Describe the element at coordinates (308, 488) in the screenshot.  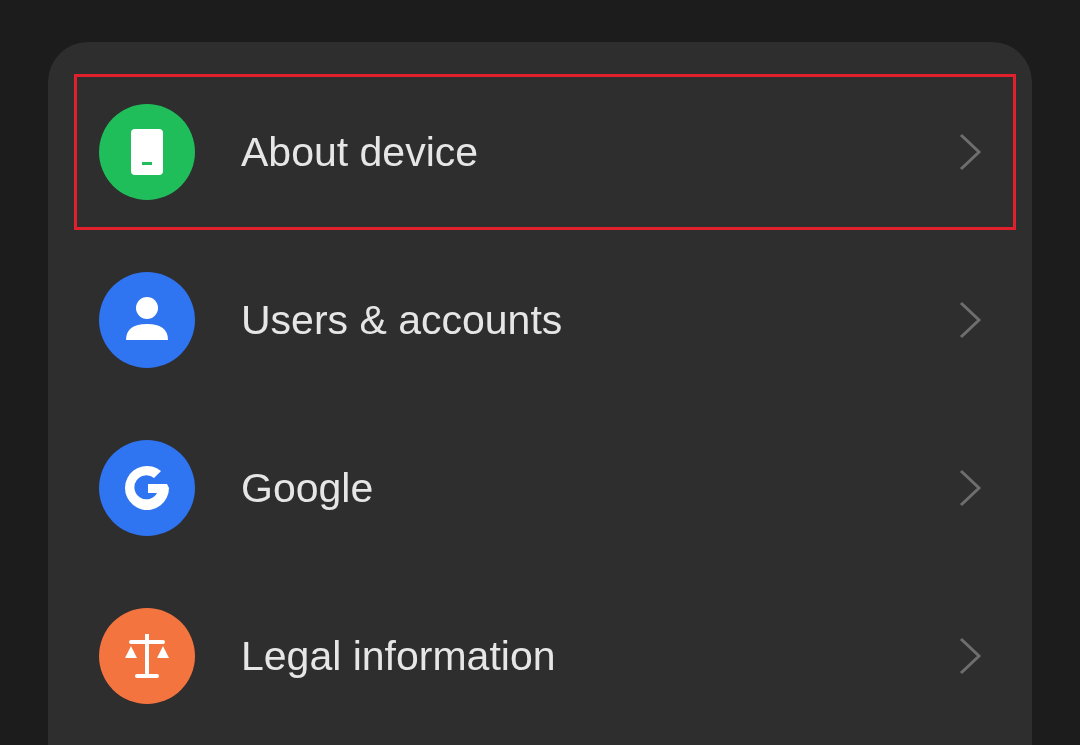
I see `item-label: Google` at that location.